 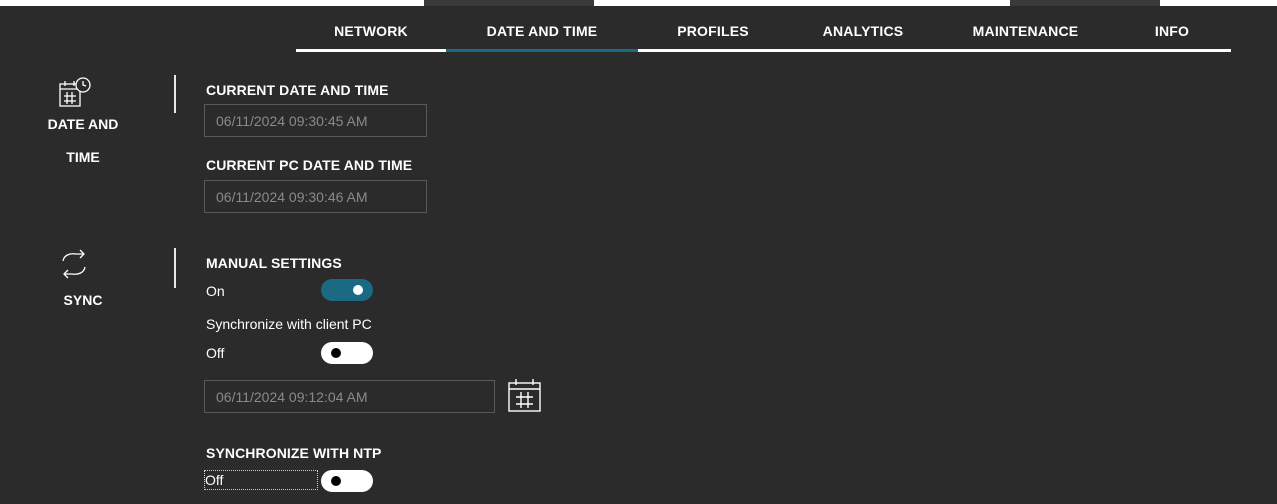 What do you see at coordinates (297, 90) in the screenshot?
I see `current-date-time-label: CURRENT DATE AND TIME` at bounding box center [297, 90].